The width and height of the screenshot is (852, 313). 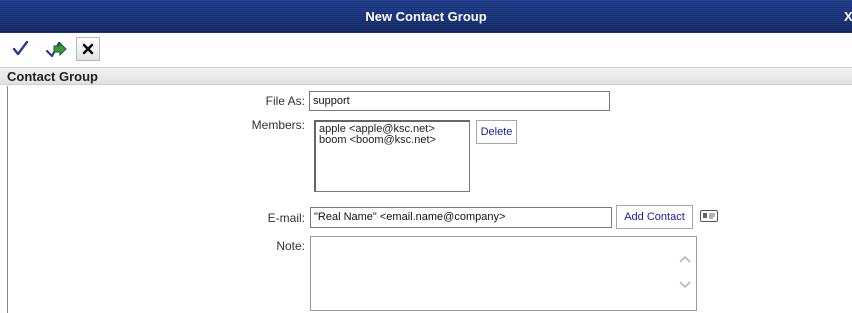 What do you see at coordinates (426, 76) in the screenshot?
I see `section-header: Contact Group` at bounding box center [426, 76].